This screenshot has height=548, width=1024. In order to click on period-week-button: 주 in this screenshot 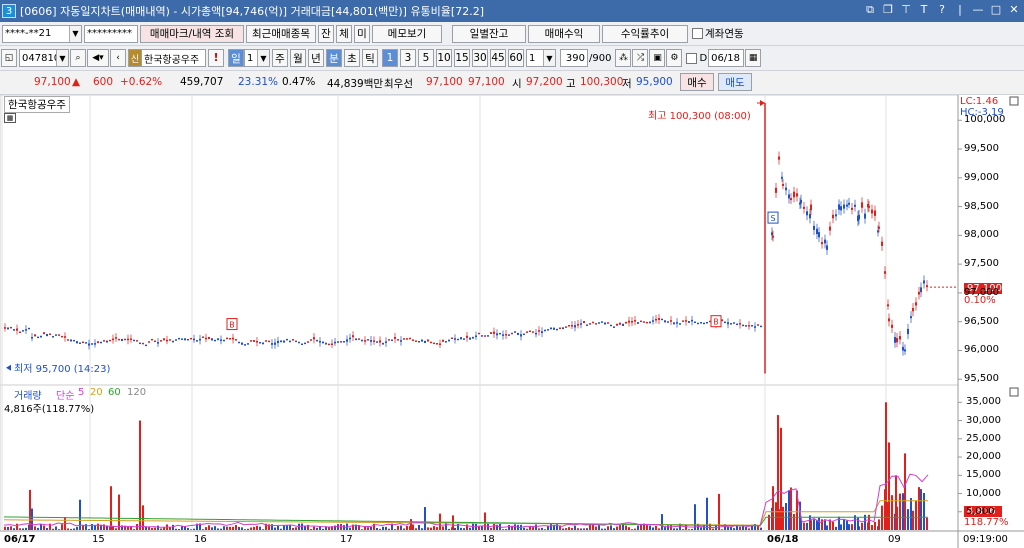, I will do `click(280, 58)`.